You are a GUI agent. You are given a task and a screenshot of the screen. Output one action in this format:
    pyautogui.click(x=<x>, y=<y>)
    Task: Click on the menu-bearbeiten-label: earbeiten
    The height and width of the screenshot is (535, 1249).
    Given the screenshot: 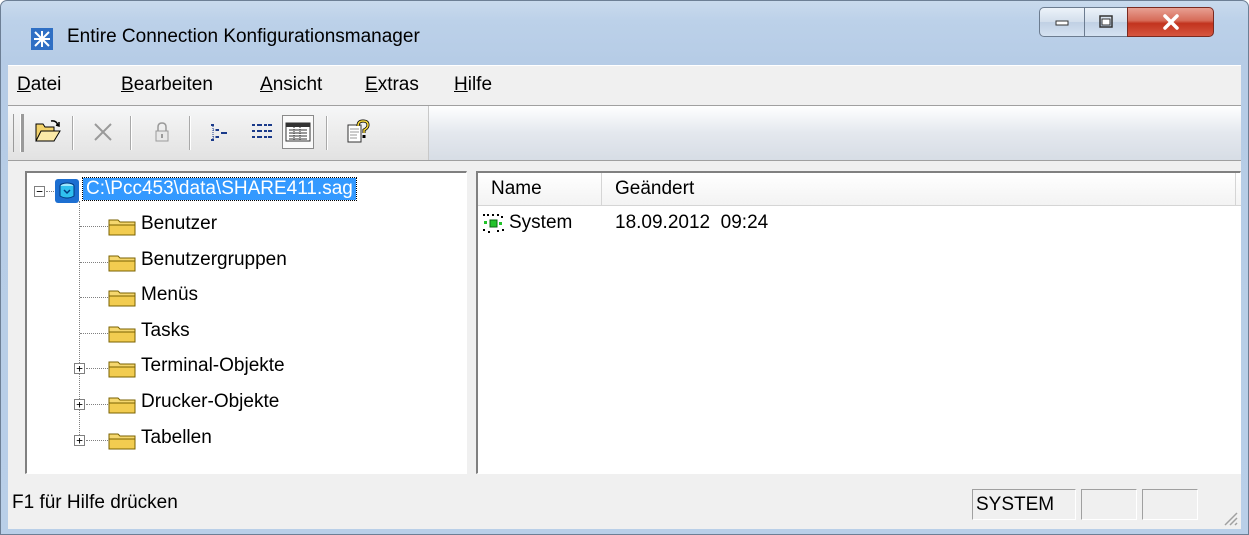 What is the action you would take?
    pyautogui.click(x=173, y=84)
    